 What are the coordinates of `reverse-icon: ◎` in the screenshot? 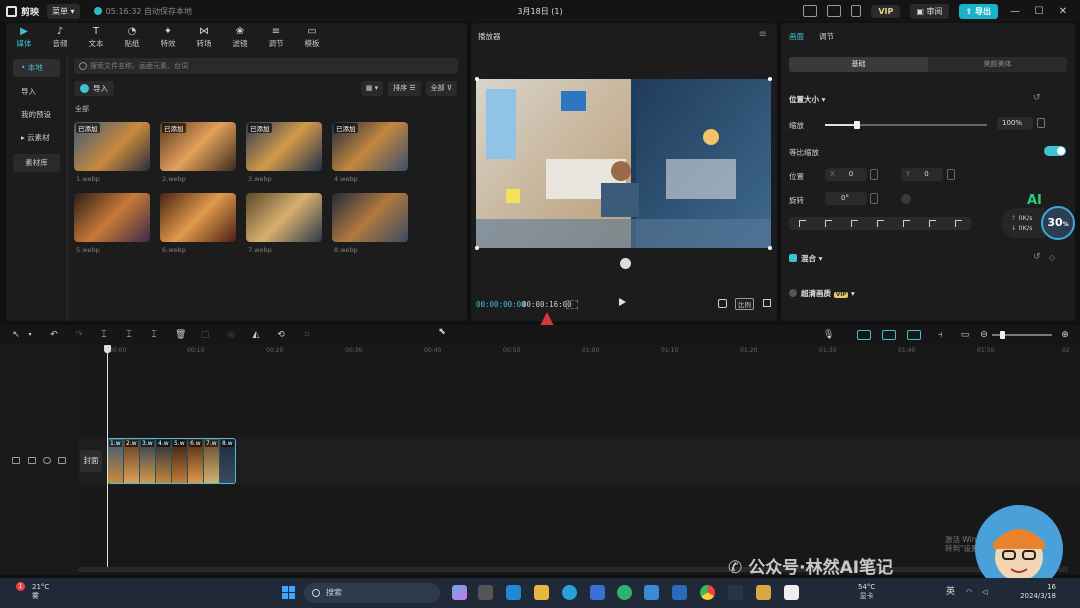 It's located at (231, 335).